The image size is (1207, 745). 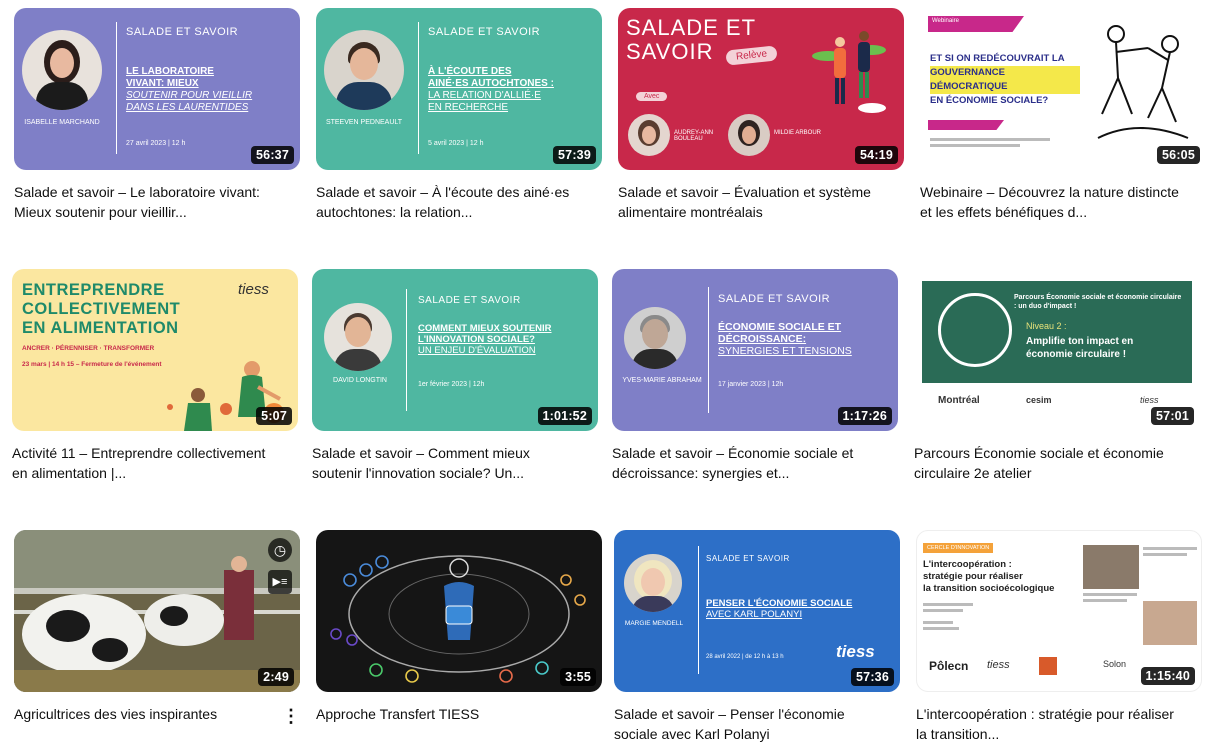 I want to click on video-thumbnail: ◷ ▶≡ 2:49, so click(x=157, y=611).